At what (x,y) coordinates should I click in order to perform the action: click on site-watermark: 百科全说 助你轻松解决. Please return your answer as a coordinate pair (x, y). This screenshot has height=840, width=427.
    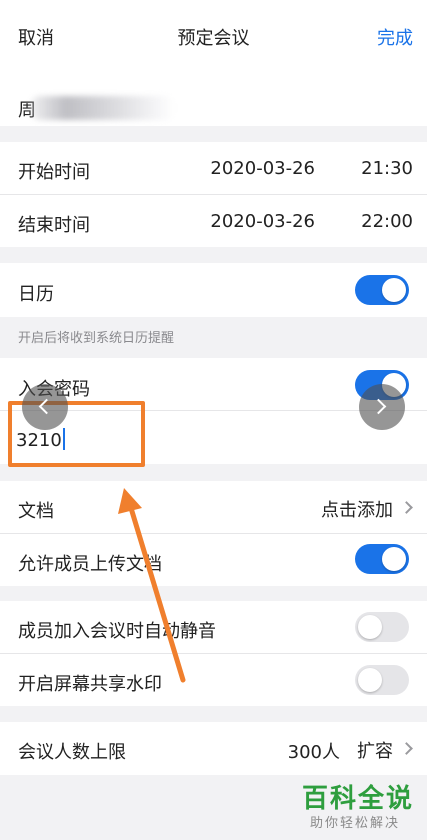
    Looking at the image, I should click on (360, 806).